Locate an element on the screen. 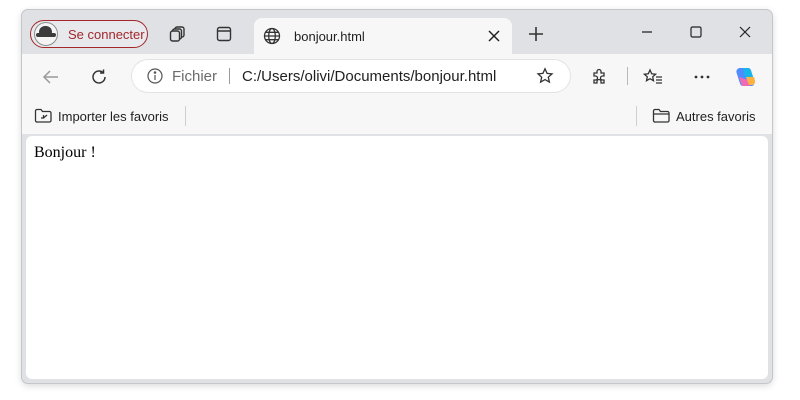 Image resolution: width=800 pixels, height=400 pixels. import-favorites-label: Importer les favoris is located at coordinates (113, 116).